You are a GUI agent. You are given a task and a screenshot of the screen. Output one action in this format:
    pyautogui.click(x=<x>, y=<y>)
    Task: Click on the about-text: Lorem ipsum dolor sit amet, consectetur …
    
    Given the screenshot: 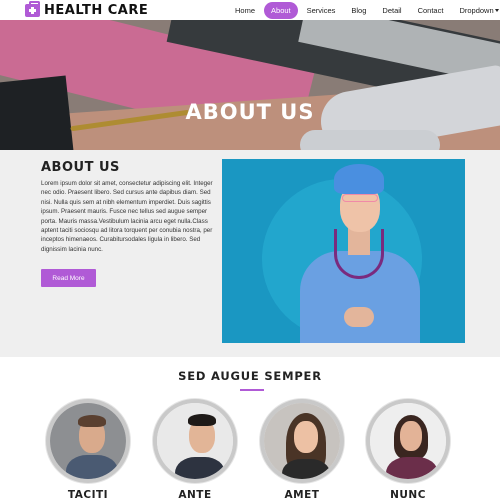 What is the action you would take?
    pyautogui.click(x=127, y=216)
    